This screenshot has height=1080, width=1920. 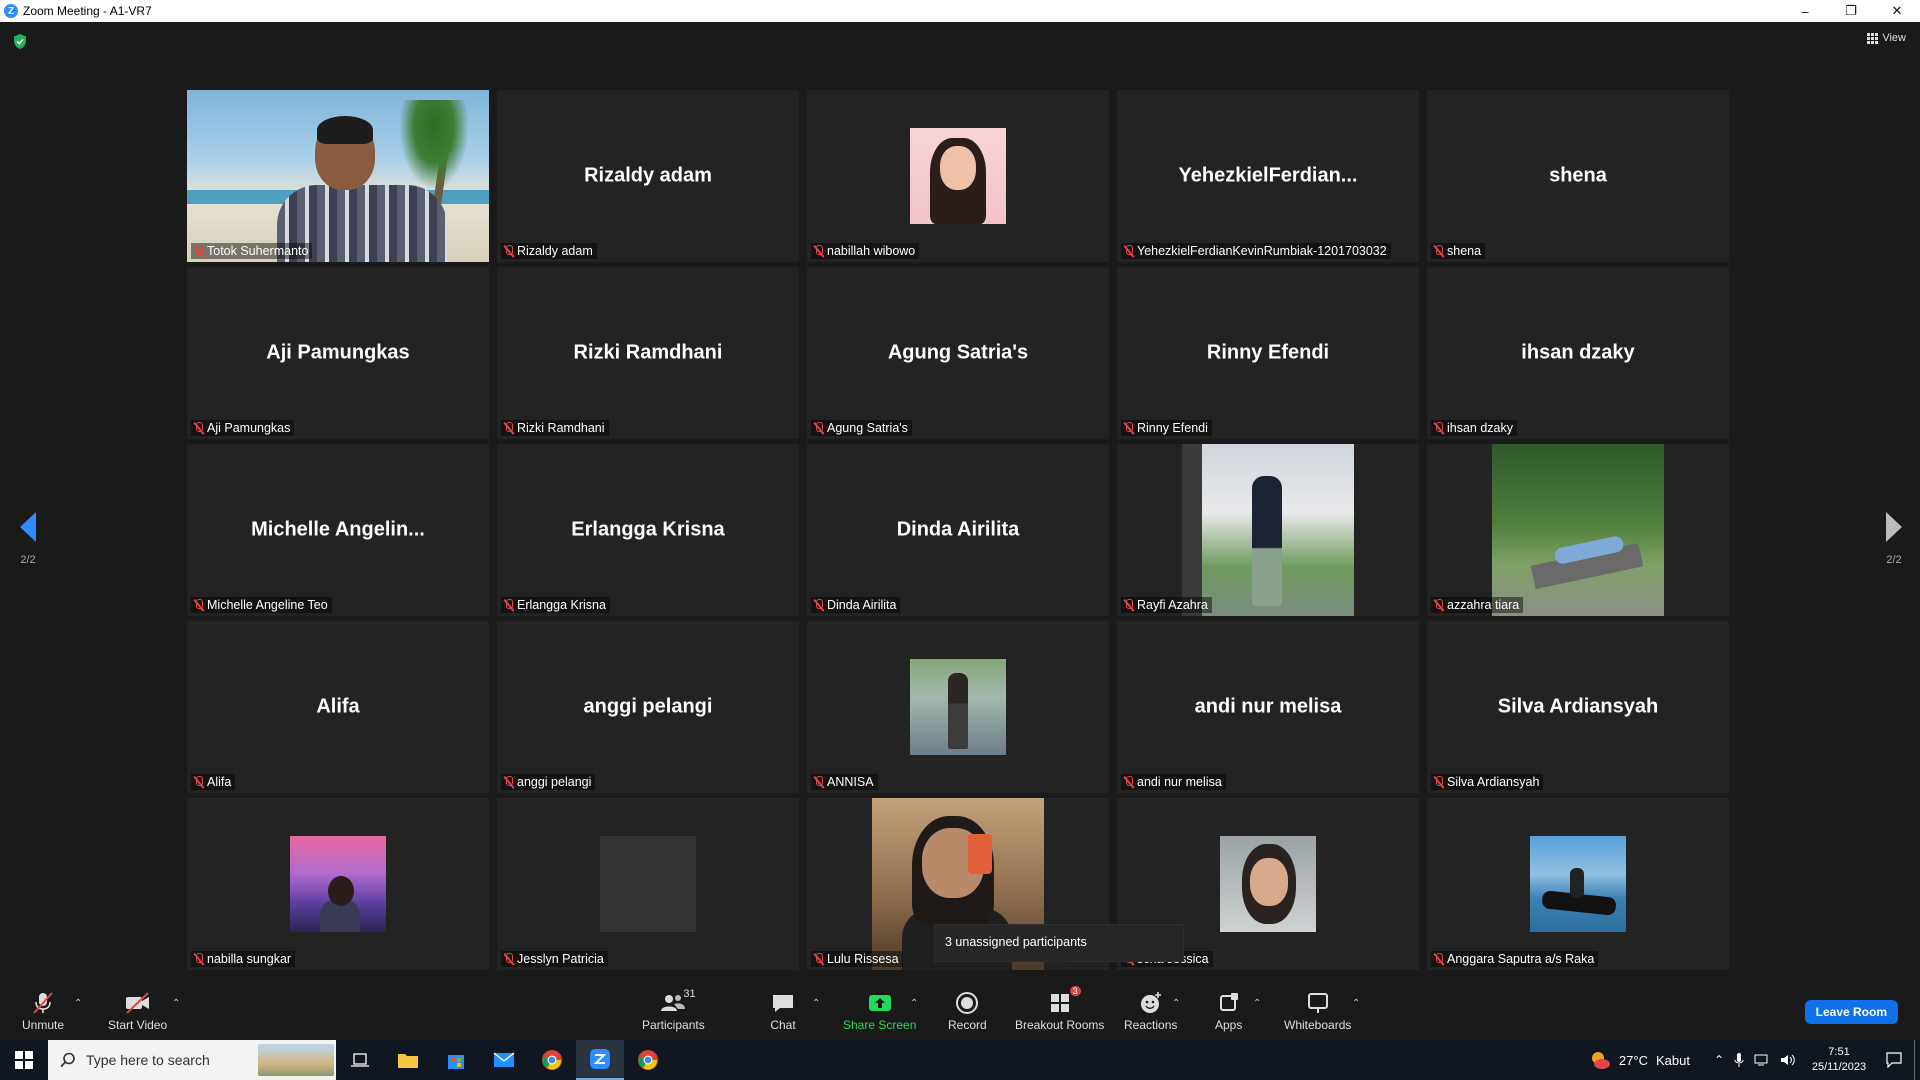 I want to click on participant-display-name: Aji Pamungkas, so click(x=338, y=352).